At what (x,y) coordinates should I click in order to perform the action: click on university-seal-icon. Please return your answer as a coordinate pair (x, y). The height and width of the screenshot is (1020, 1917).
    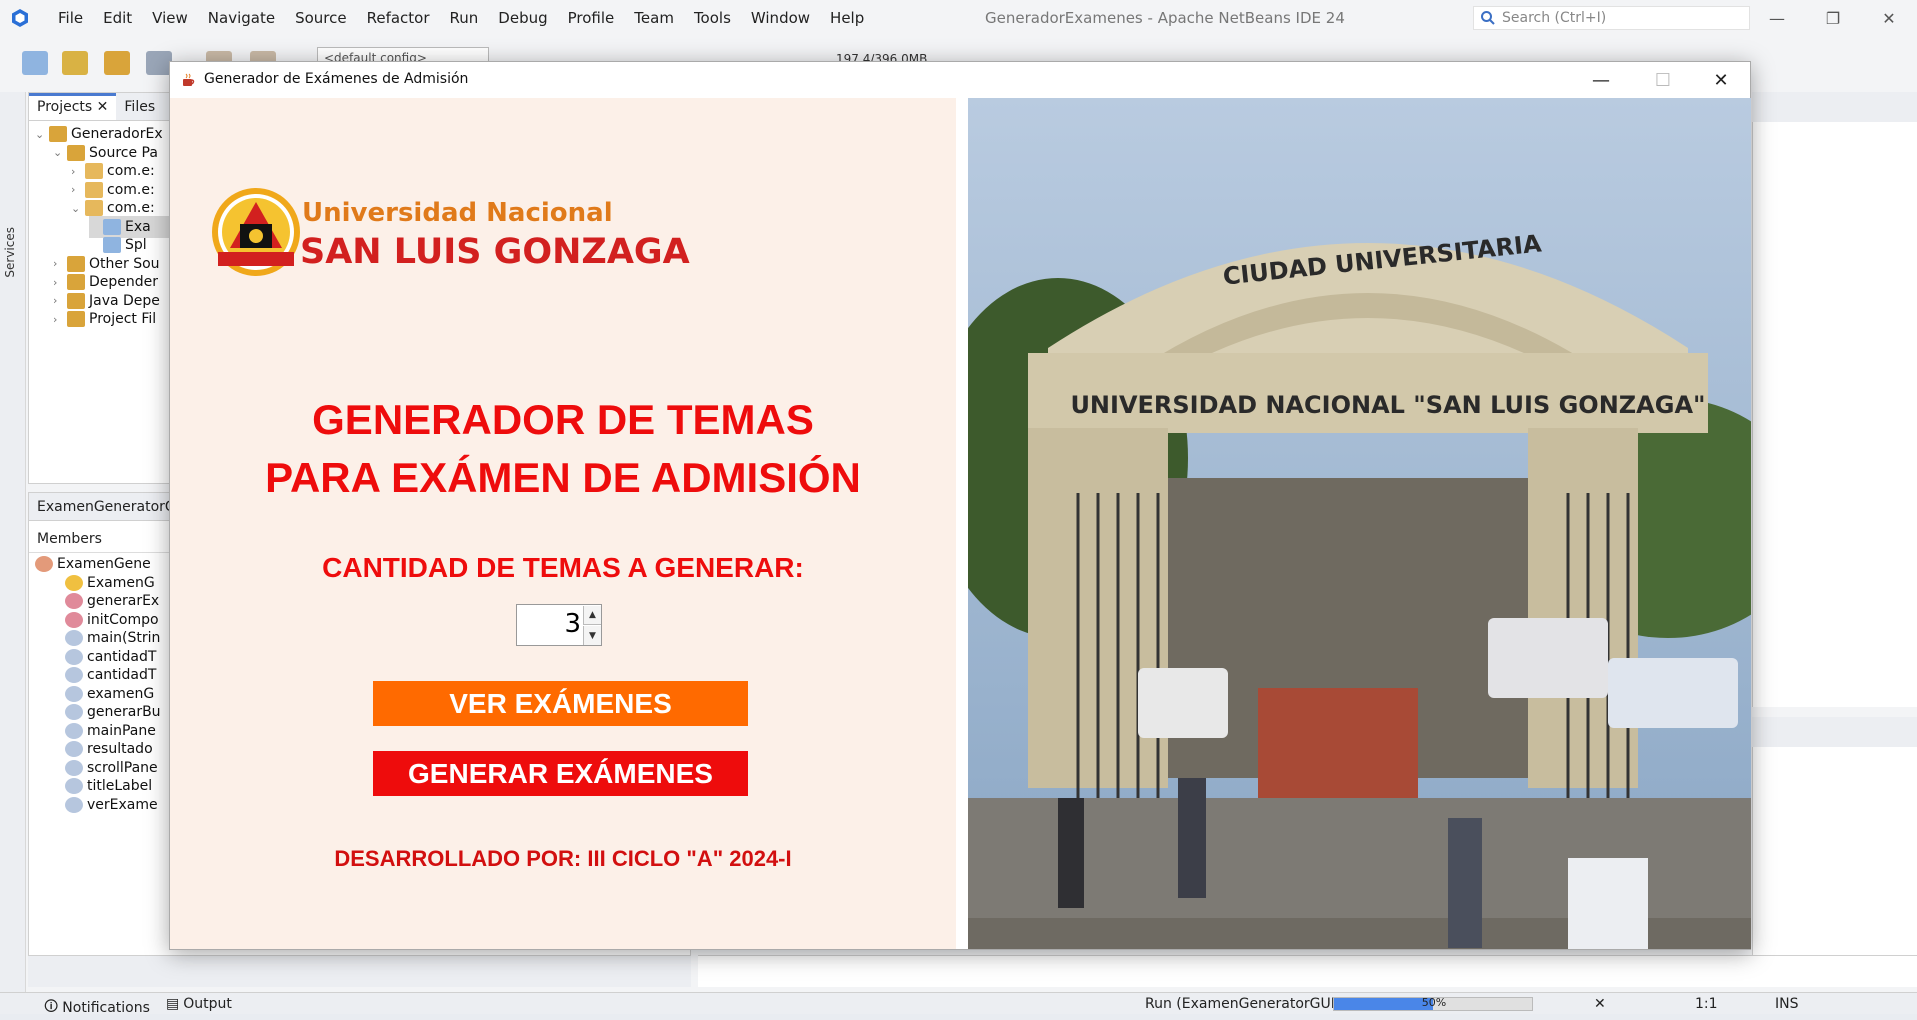
    Looking at the image, I should click on (256, 232).